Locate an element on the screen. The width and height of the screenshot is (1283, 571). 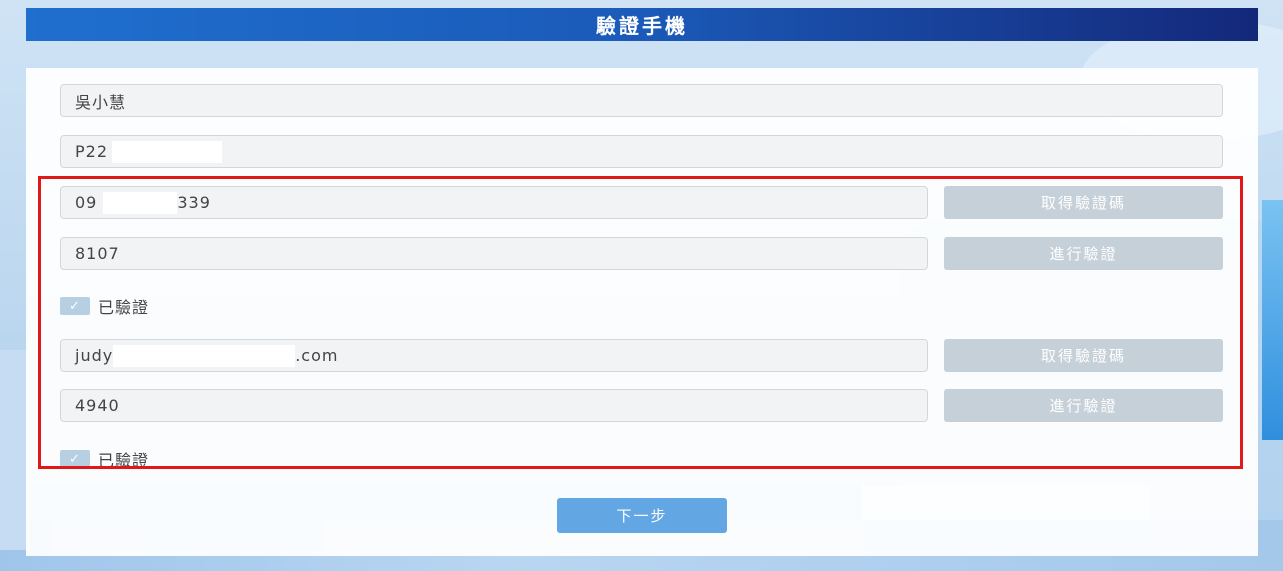
name-field: 吳小慧 is located at coordinates (641, 100).